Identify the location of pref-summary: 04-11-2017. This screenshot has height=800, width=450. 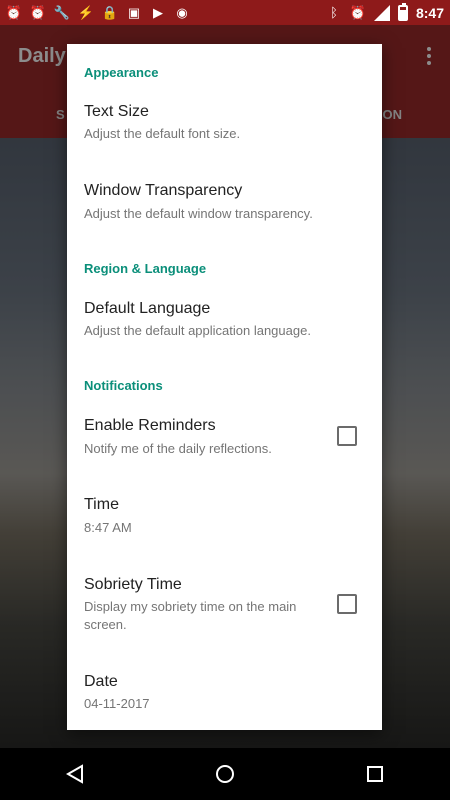
(117, 703).